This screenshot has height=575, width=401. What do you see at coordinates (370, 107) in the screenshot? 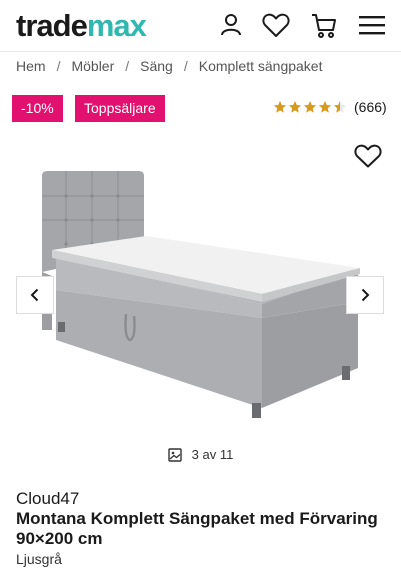
I see `rating-count: (666)` at bounding box center [370, 107].